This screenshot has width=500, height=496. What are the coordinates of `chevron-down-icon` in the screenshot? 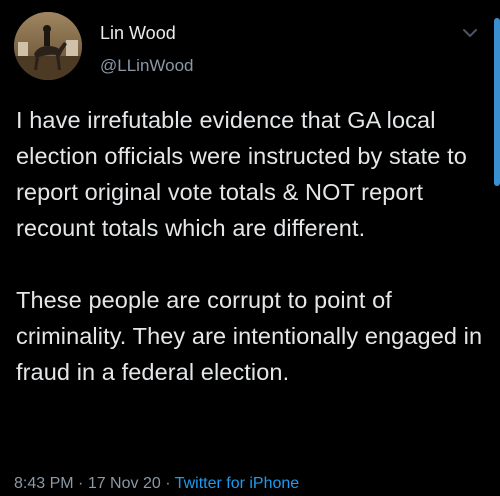 It's located at (470, 32).